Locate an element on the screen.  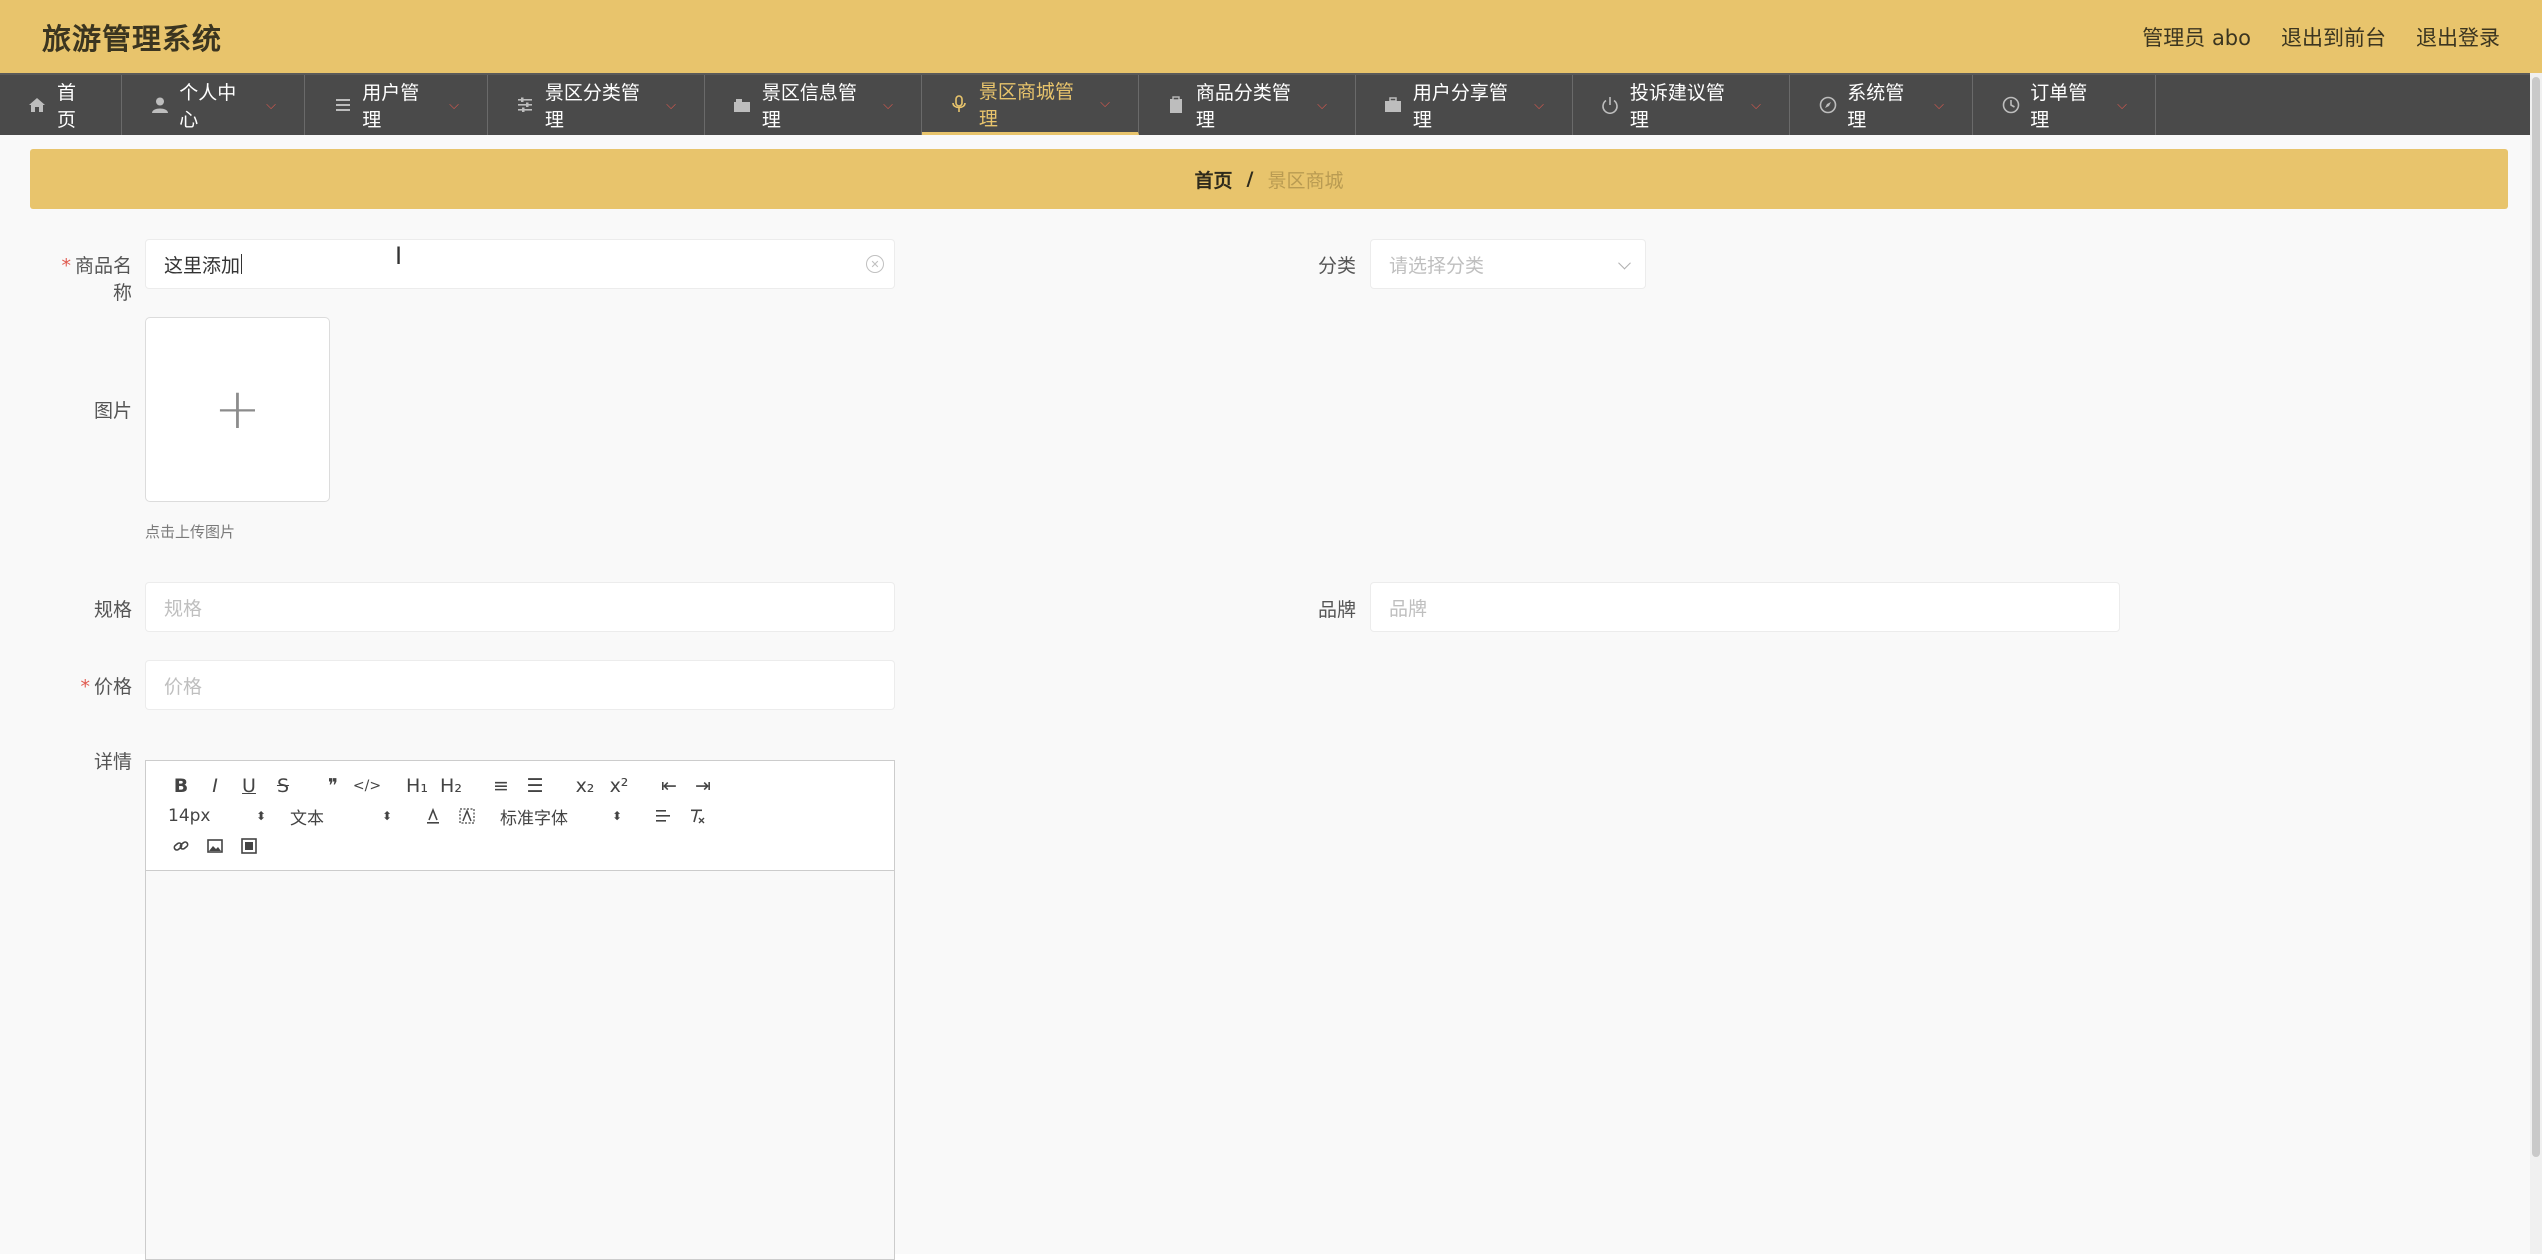
price-label-text: 价格 is located at coordinates (112, 687).